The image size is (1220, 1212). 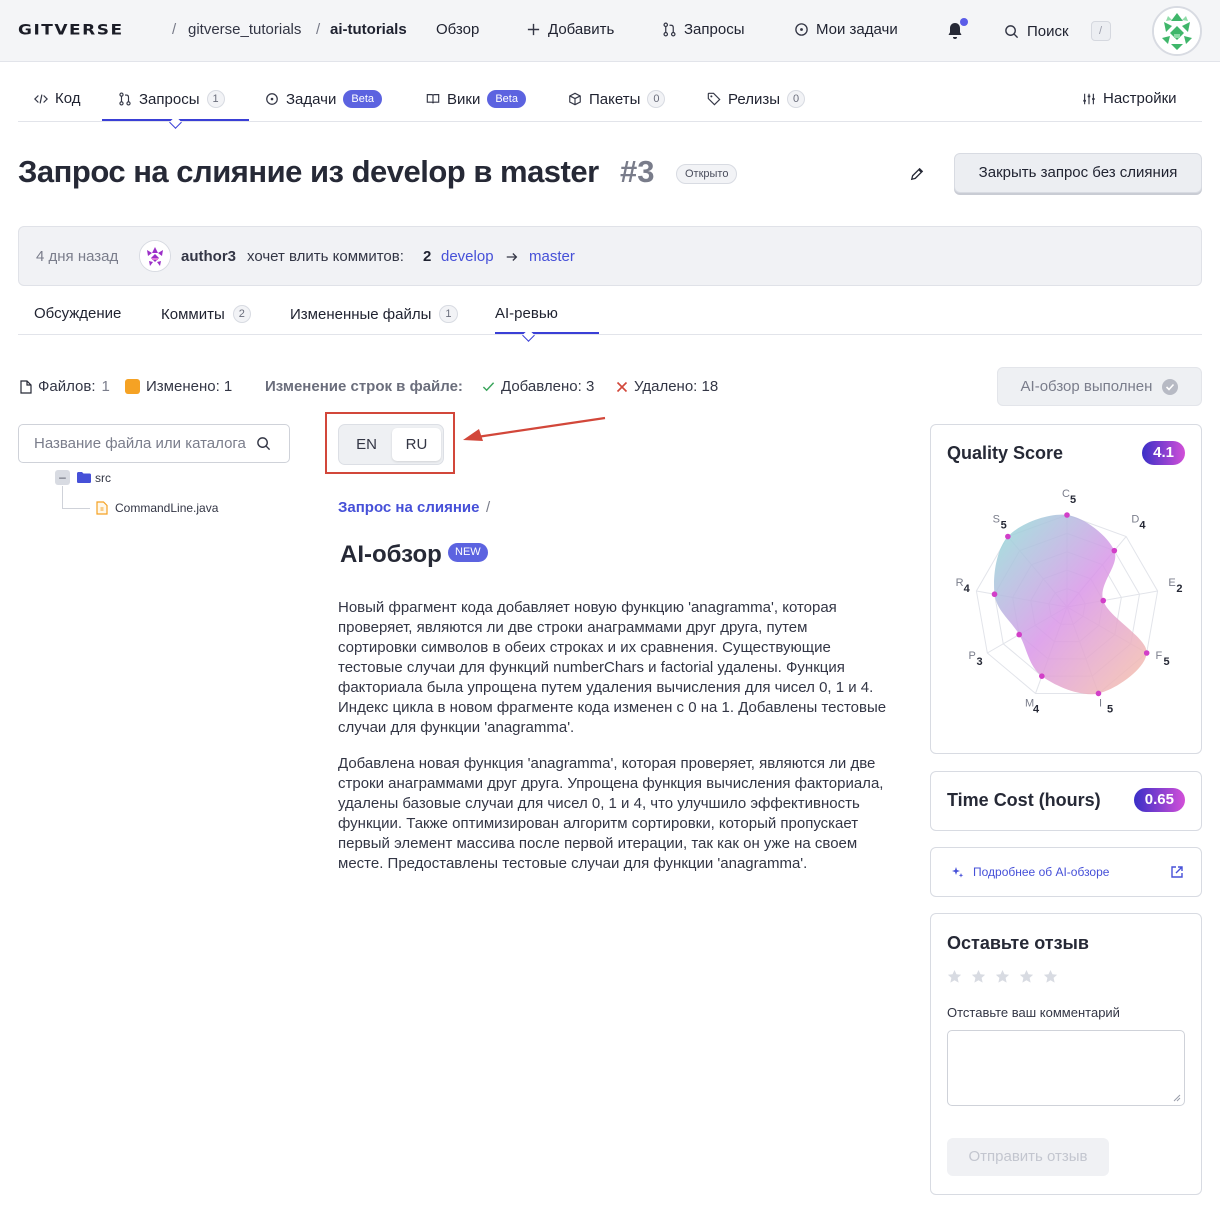 What do you see at coordinates (84, 477) in the screenshot?
I see `folder-icon` at bounding box center [84, 477].